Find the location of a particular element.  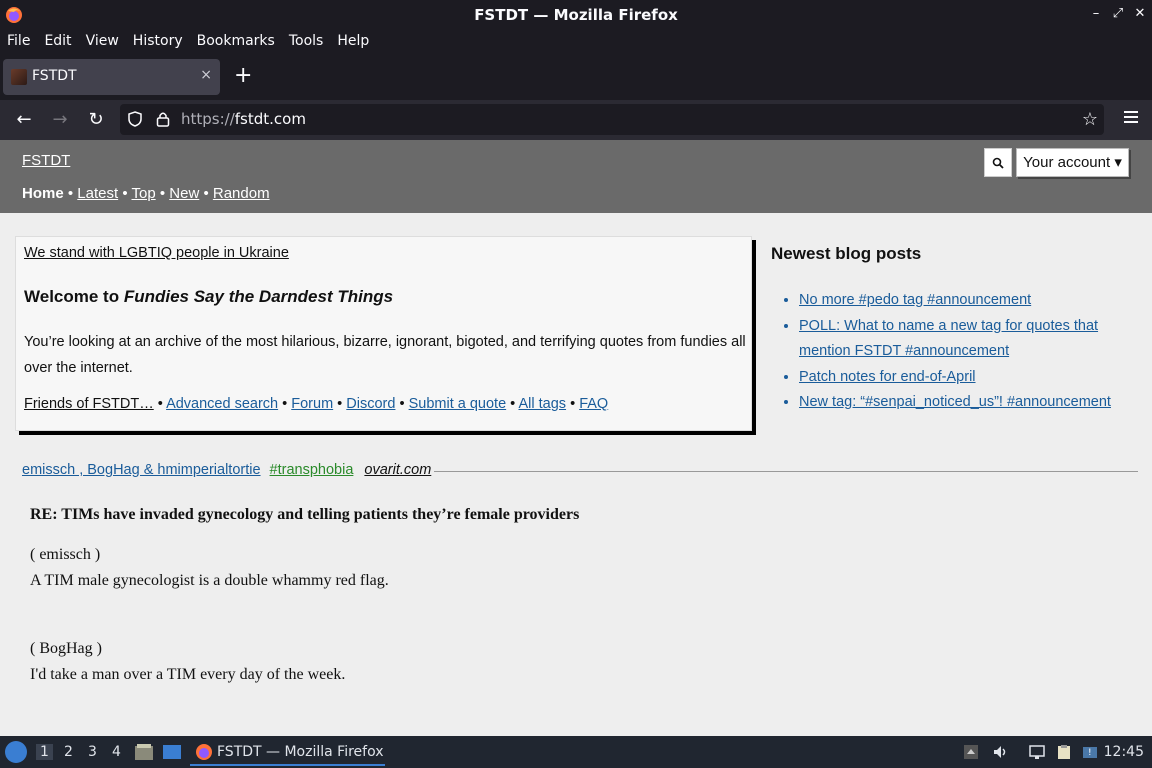

tab-fstdt: FSTDT × is located at coordinates (111, 77).